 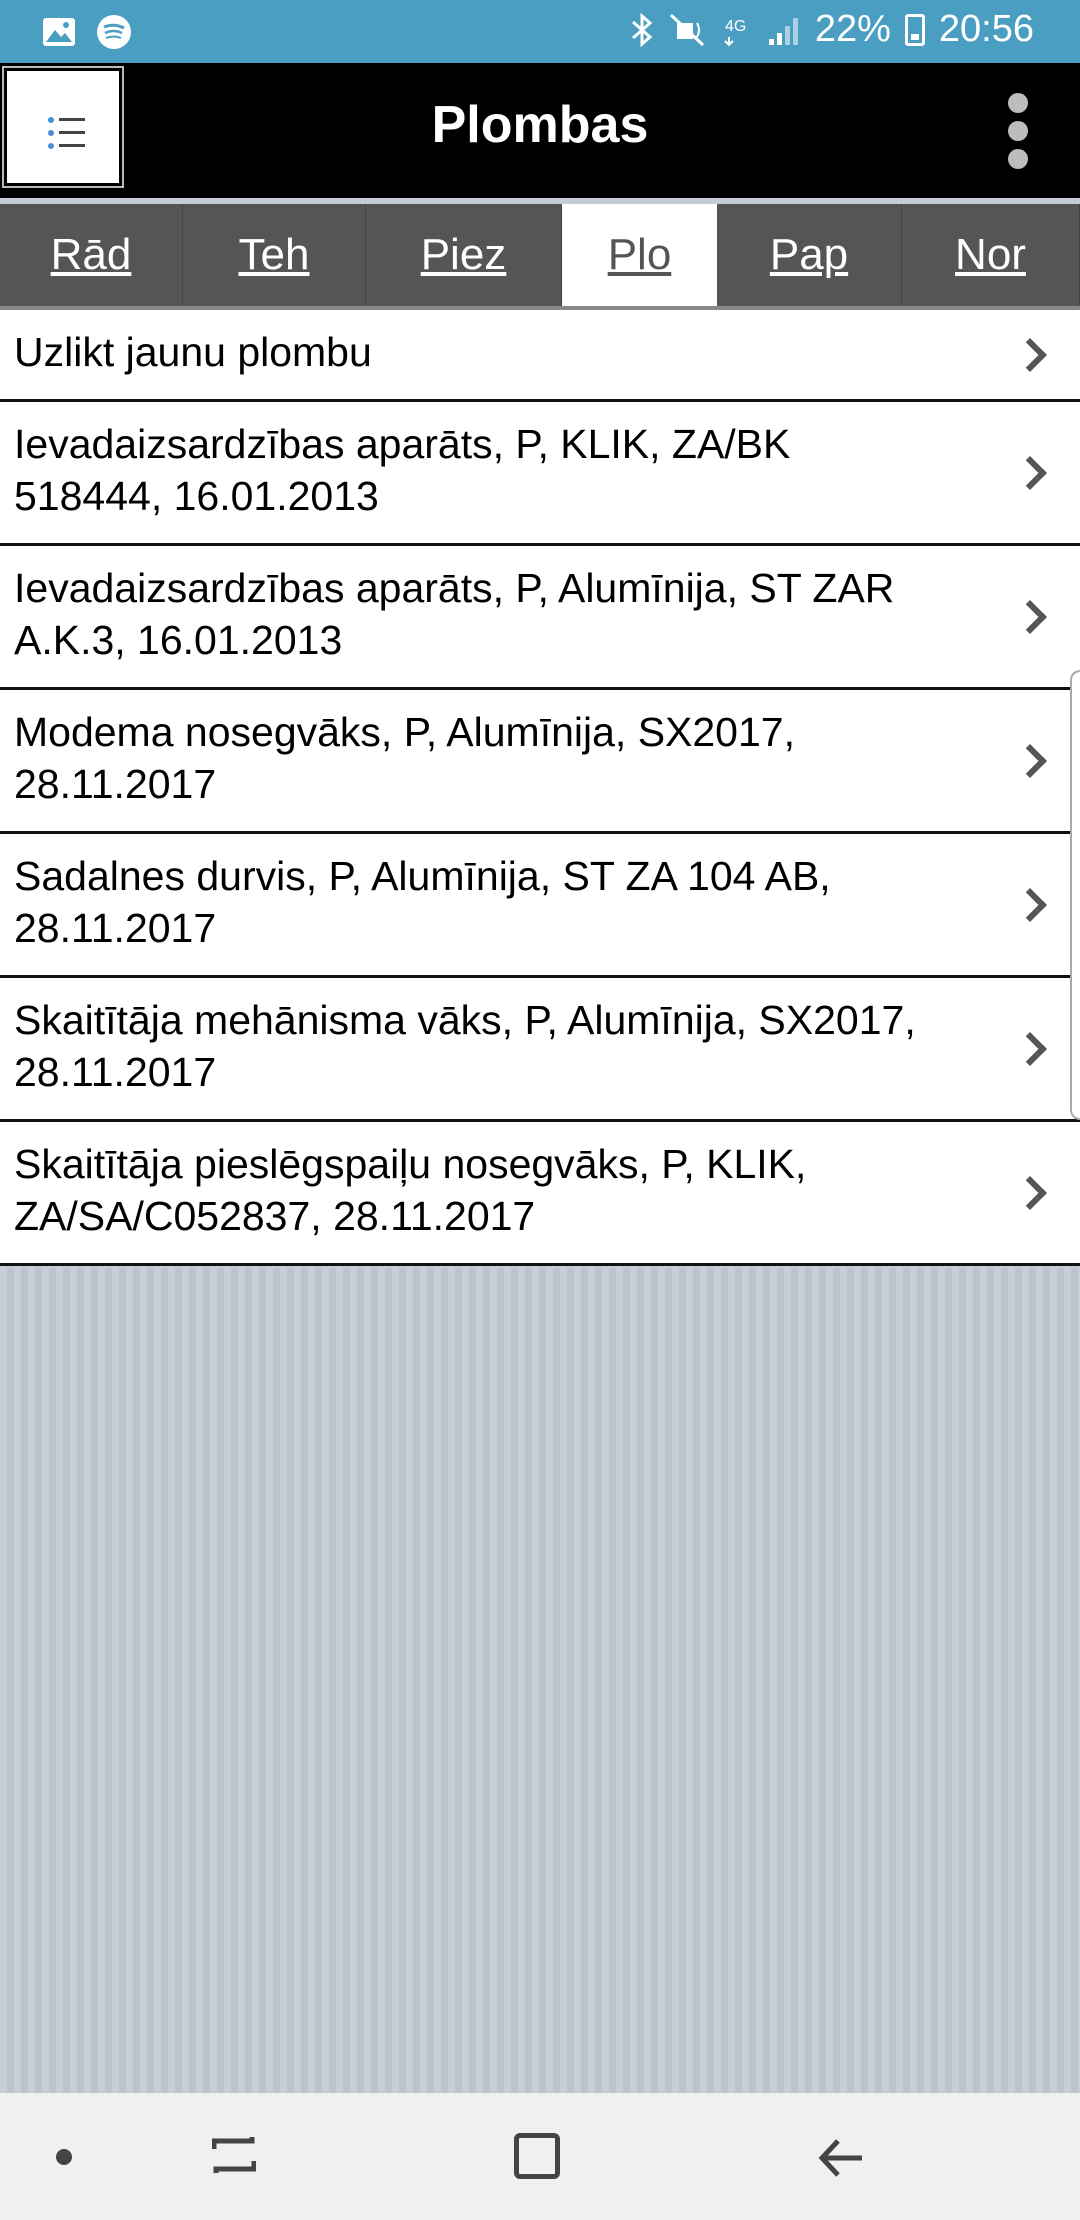 I want to click on more-vertical-icon, so click(x=1018, y=132).